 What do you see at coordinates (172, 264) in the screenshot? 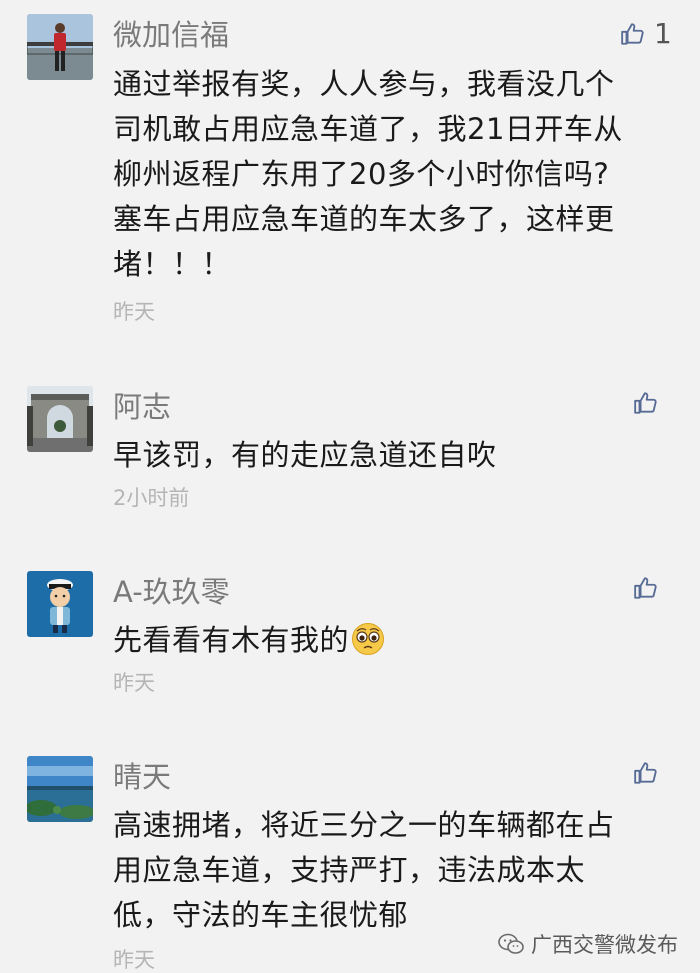
I see `content-line: 堵！！！` at bounding box center [172, 264].